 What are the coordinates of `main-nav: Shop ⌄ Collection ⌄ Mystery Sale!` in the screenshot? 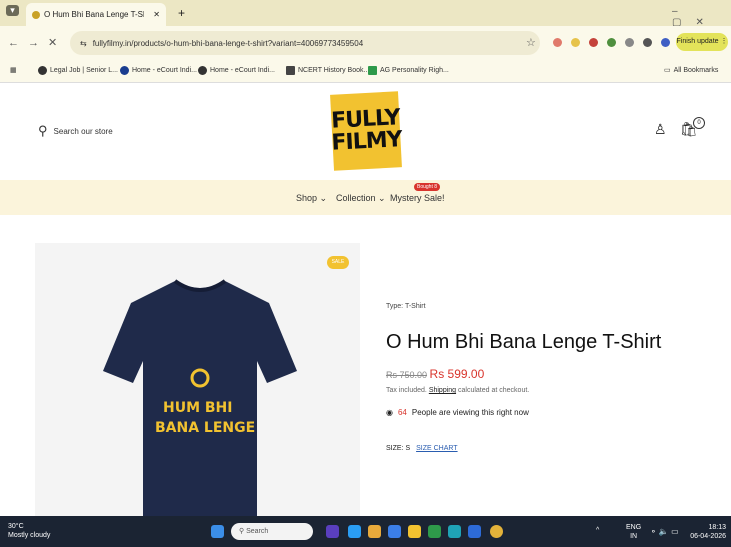 It's located at (365, 197).